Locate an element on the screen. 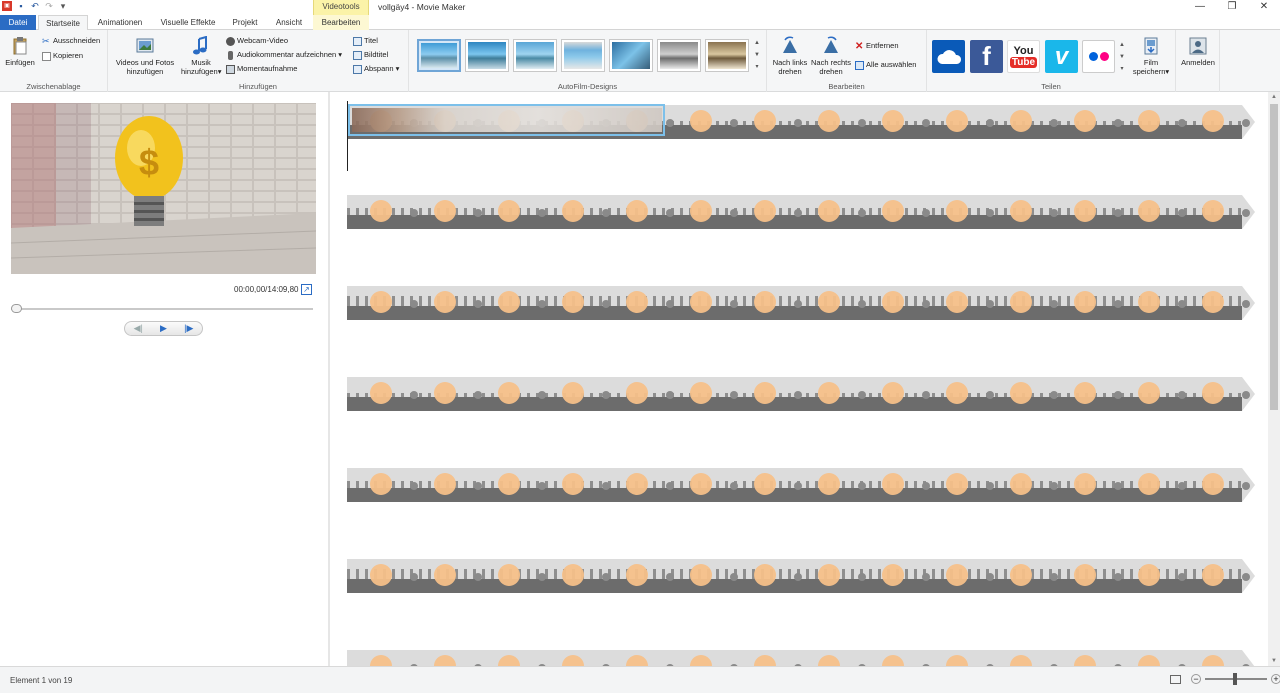 This screenshot has width=1280, height=693. remove-button: ✕ Entfernen is located at coordinates (877, 46).